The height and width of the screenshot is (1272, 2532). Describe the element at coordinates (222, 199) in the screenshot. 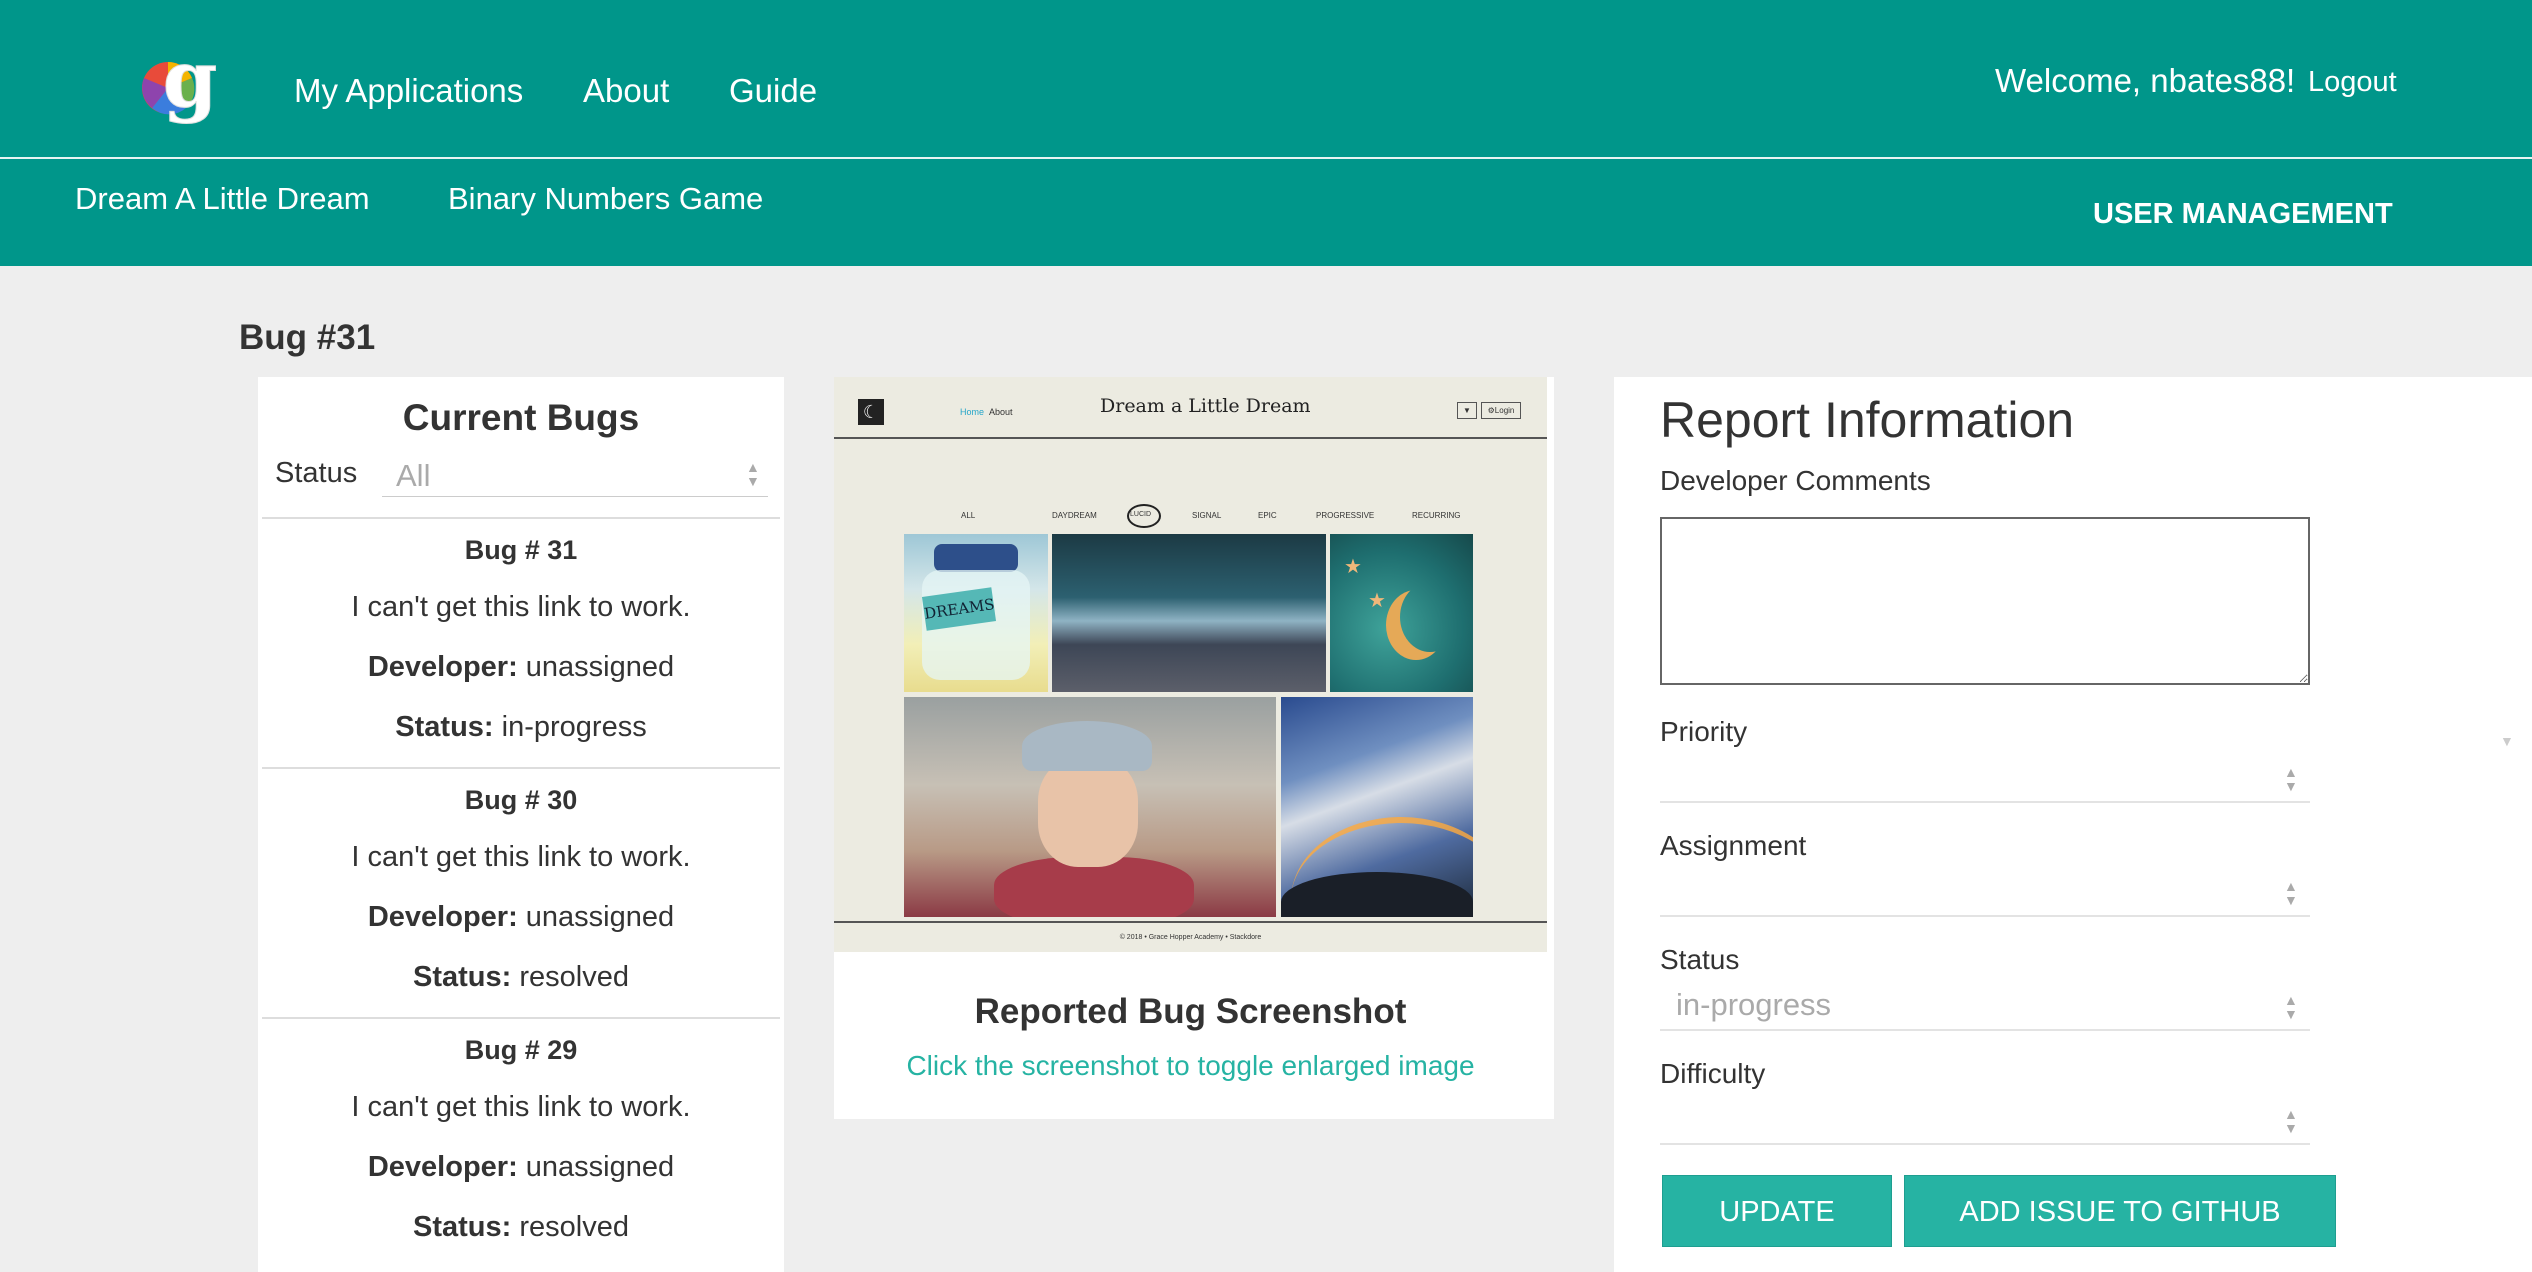

I see `app-tab-dream-a-little-dream: Dream A Little Dream` at that location.